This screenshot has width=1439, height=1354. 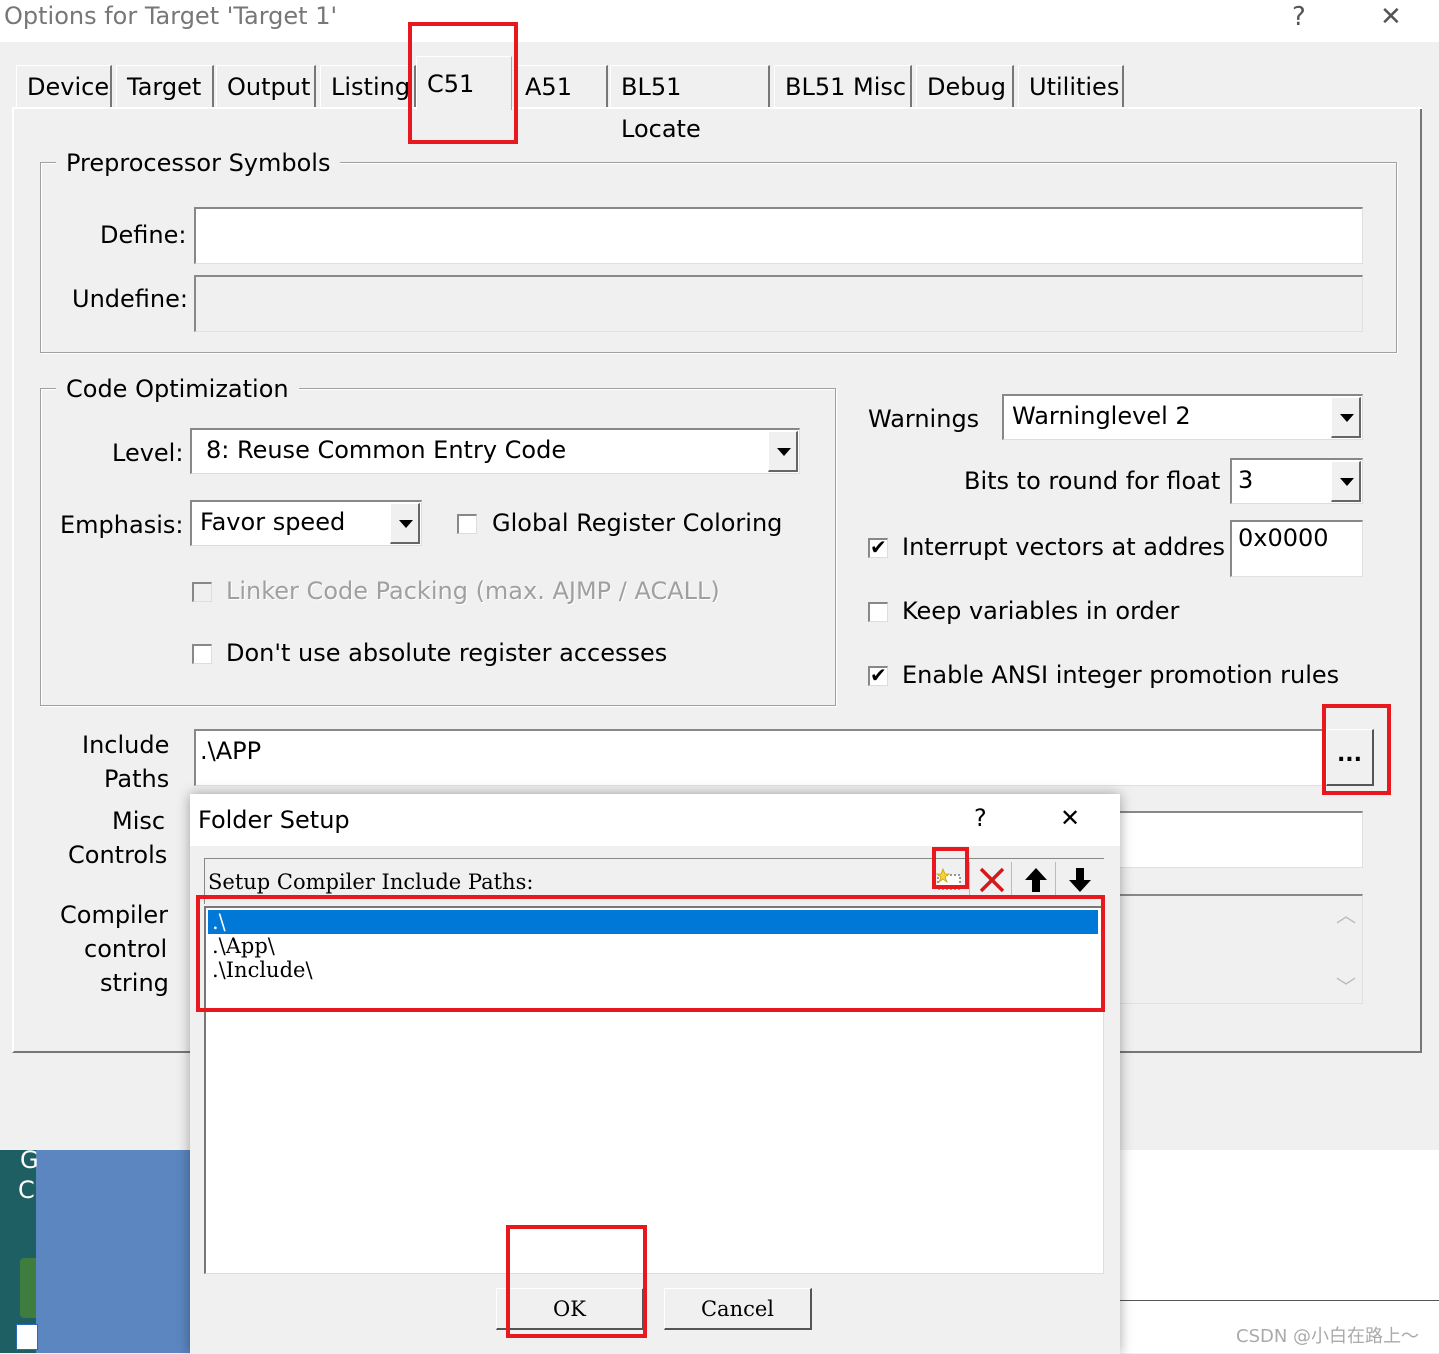 I want to click on desktop-green-icon, so click(x=28, y=1288).